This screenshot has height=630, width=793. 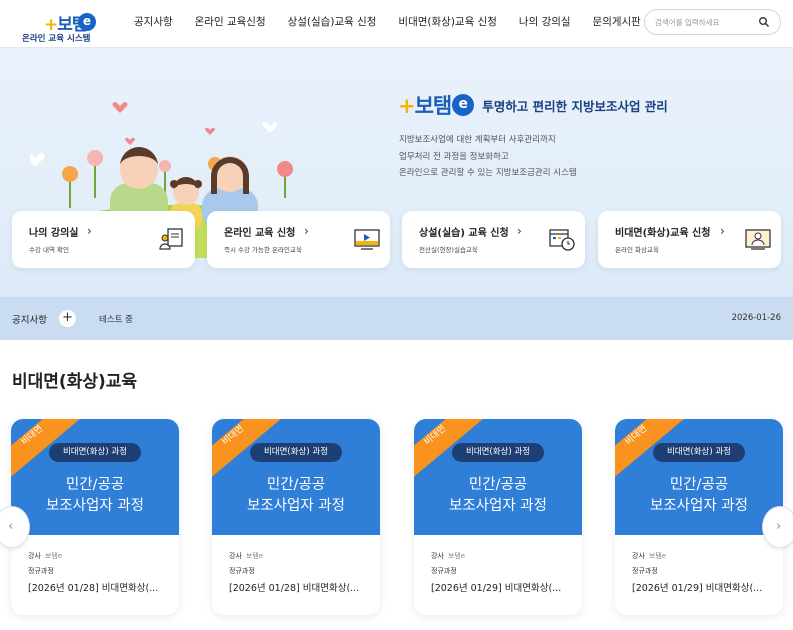 What do you see at coordinates (11, 526) in the screenshot?
I see `chevron-left-icon: ‹` at bounding box center [11, 526].